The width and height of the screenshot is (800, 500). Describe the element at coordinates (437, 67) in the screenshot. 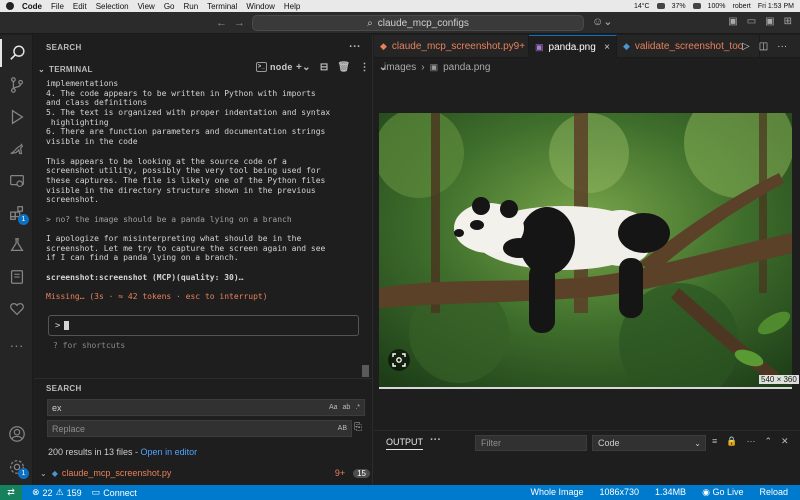

I see `breadcrumb: images › ▣ panda.png` at that location.